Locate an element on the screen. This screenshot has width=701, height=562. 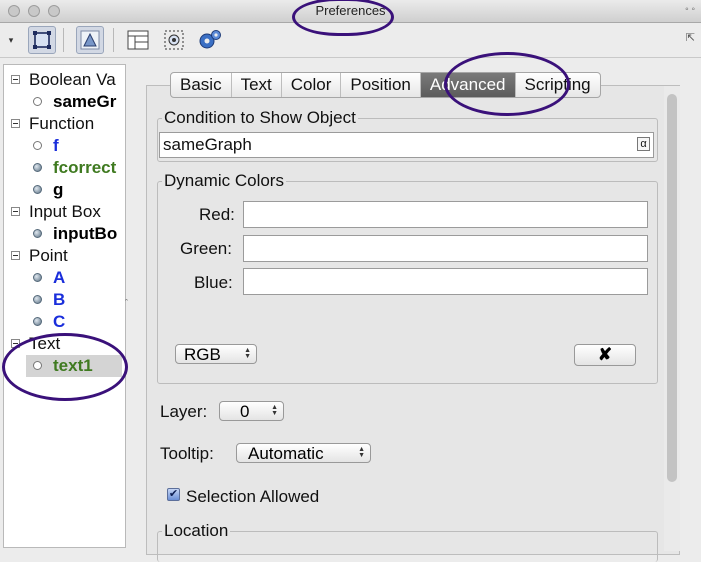
green-label: Green: is located at coordinates (206, 248).